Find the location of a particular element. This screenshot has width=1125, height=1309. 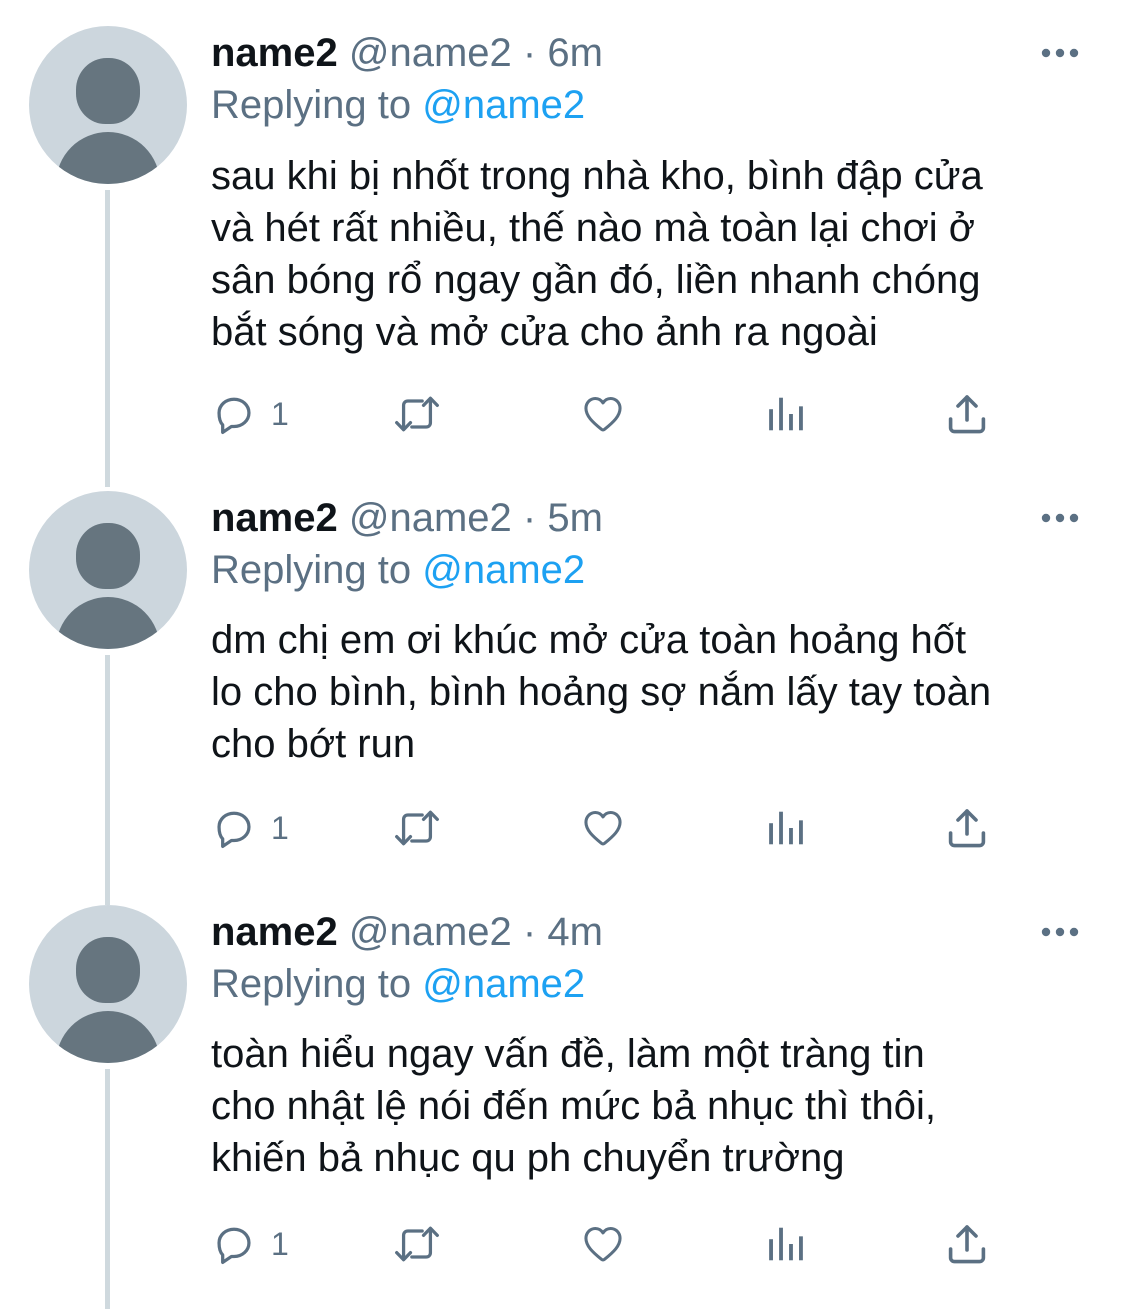

tweet-header: name2 @name2 · 6m is located at coordinates (407, 53).